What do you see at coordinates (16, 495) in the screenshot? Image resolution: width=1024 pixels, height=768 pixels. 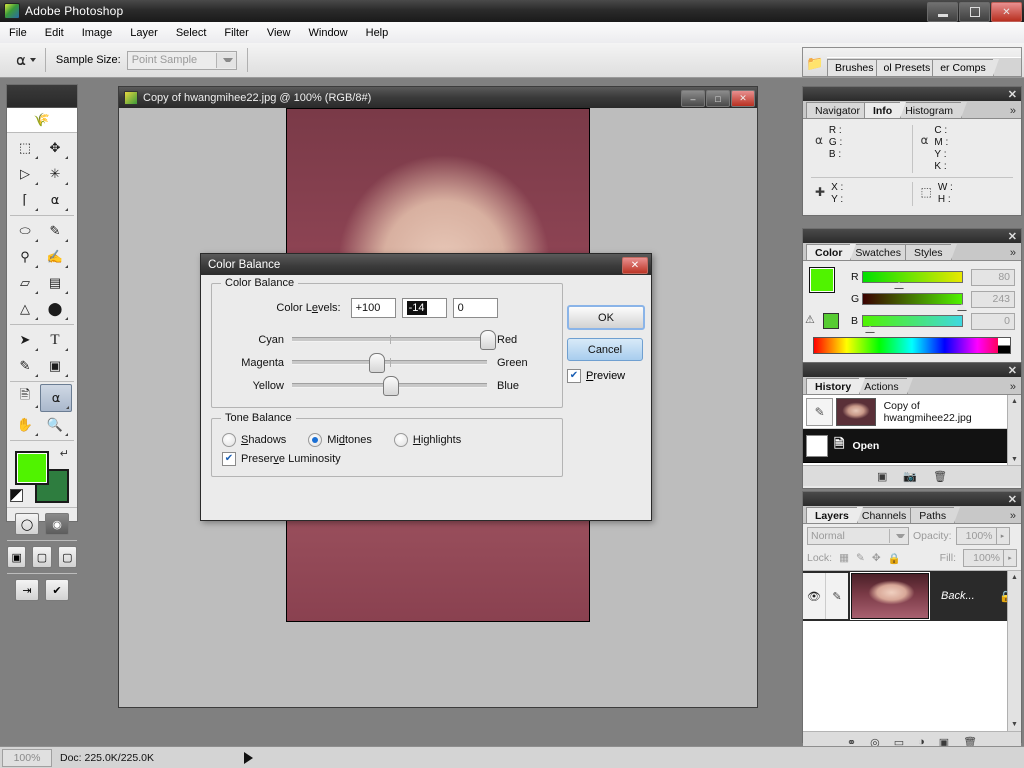 I see `default-colors-icon` at bounding box center [16, 495].